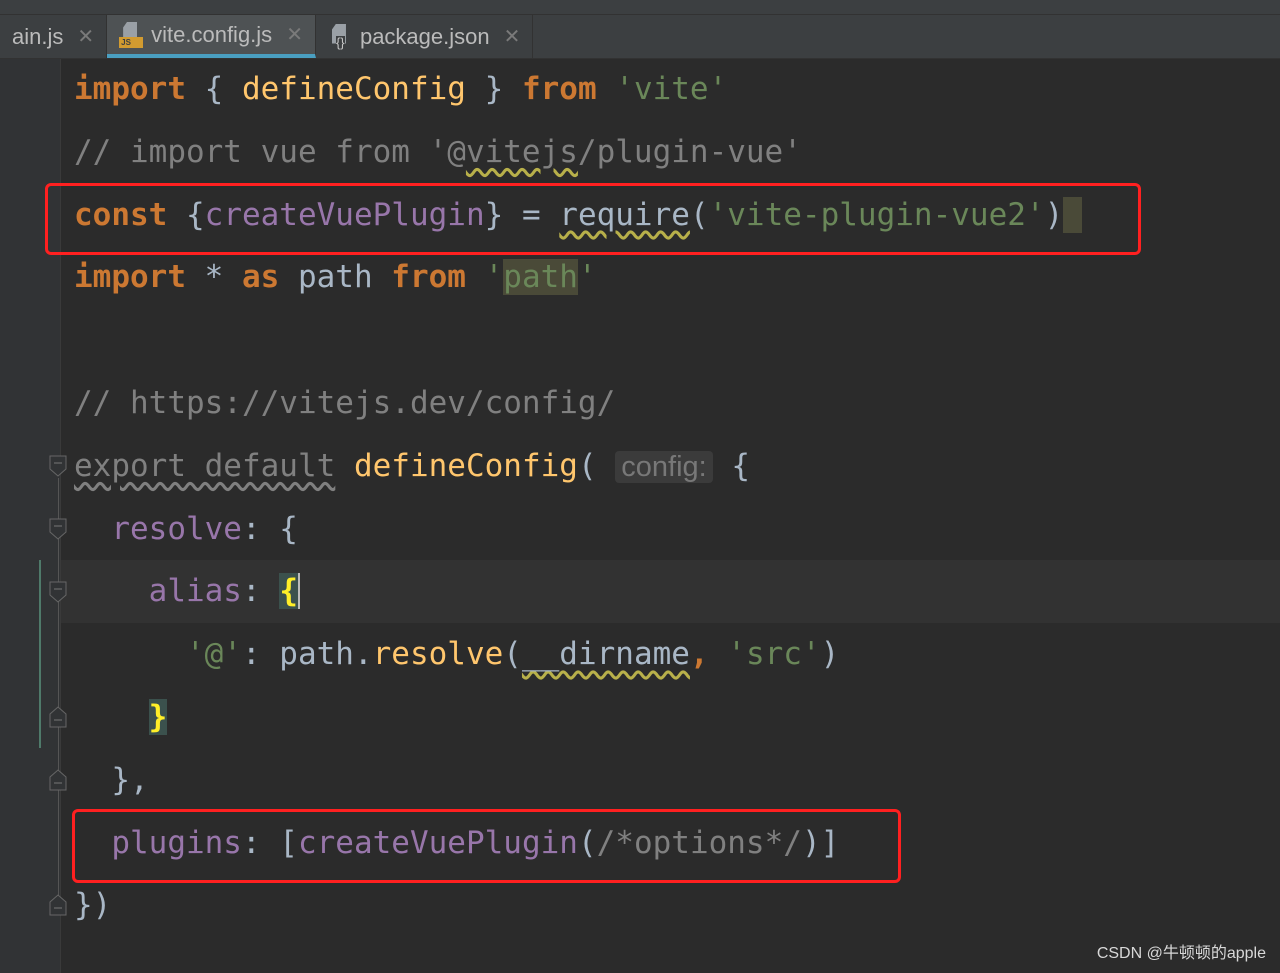 The height and width of the screenshot is (973, 1280). Describe the element at coordinates (205, 465) in the screenshot. I see `code-token: export default` at that location.